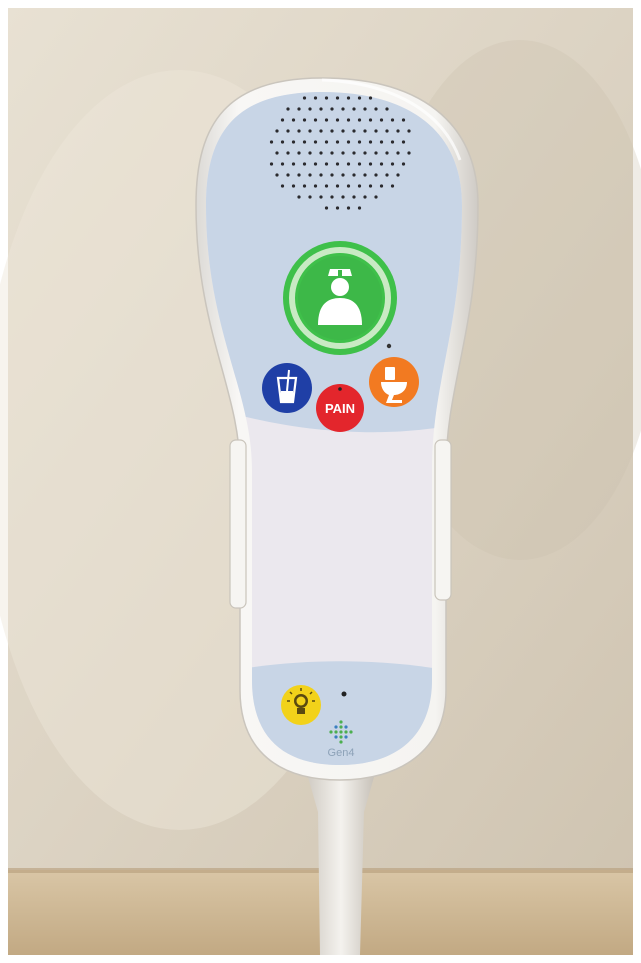  What do you see at coordinates (287, 388) in the screenshot?
I see `water-request-button` at bounding box center [287, 388].